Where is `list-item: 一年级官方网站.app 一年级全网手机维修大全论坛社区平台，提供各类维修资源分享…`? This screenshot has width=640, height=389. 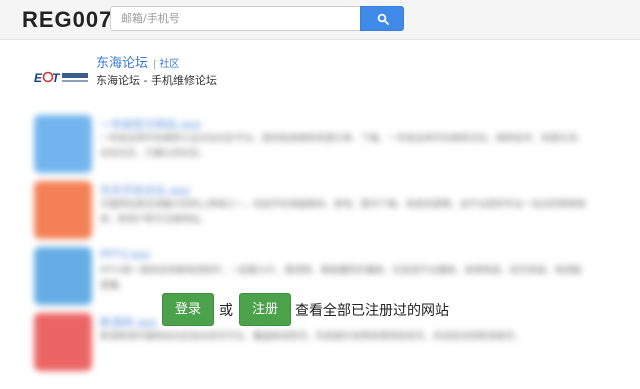 list-item: 一年级官方网站.app 一年级全网手机维修大全论坛社区平台，提供各类维修资源分享… is located at coordinates (314, 142).